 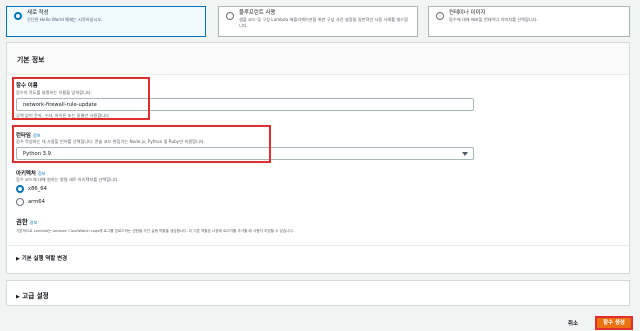 What do you see at coordinates (37, 189) in the screenshot?
I see `radio-x86-64-label: x86_64` at bounding box center [37, 189].